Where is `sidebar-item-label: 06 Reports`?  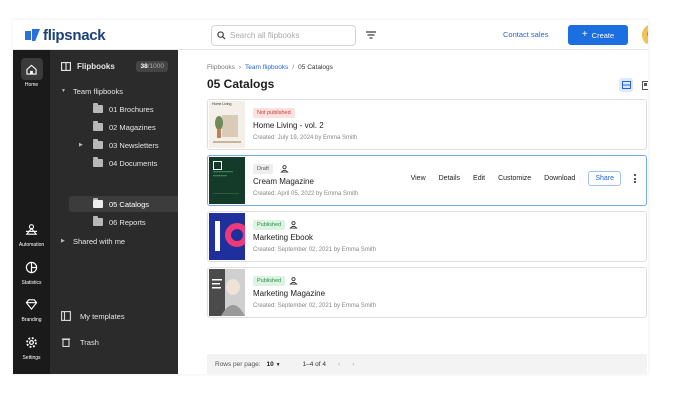 sidebar-item-label: 06 Reports is located at coordinates (127, 222).